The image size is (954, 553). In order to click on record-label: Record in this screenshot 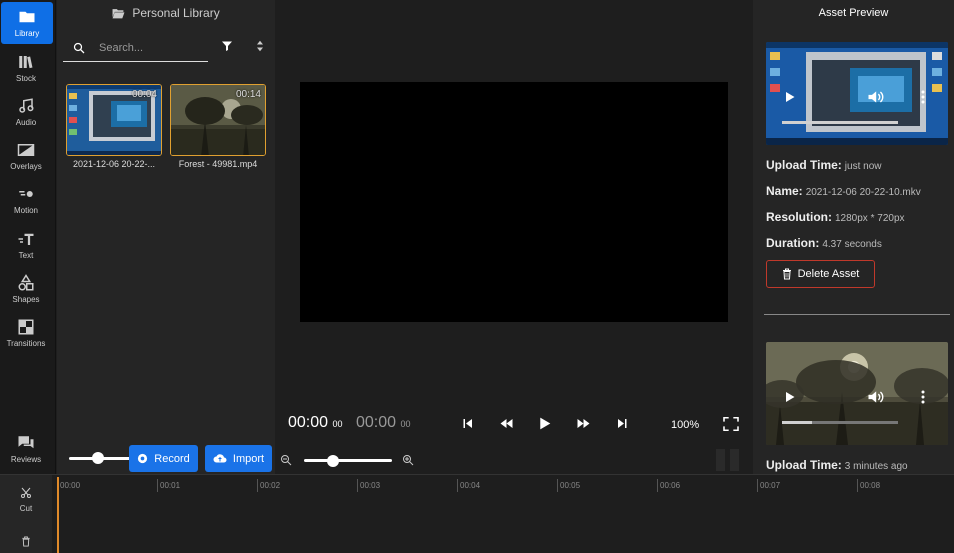, I will do `click(172, 458)`.